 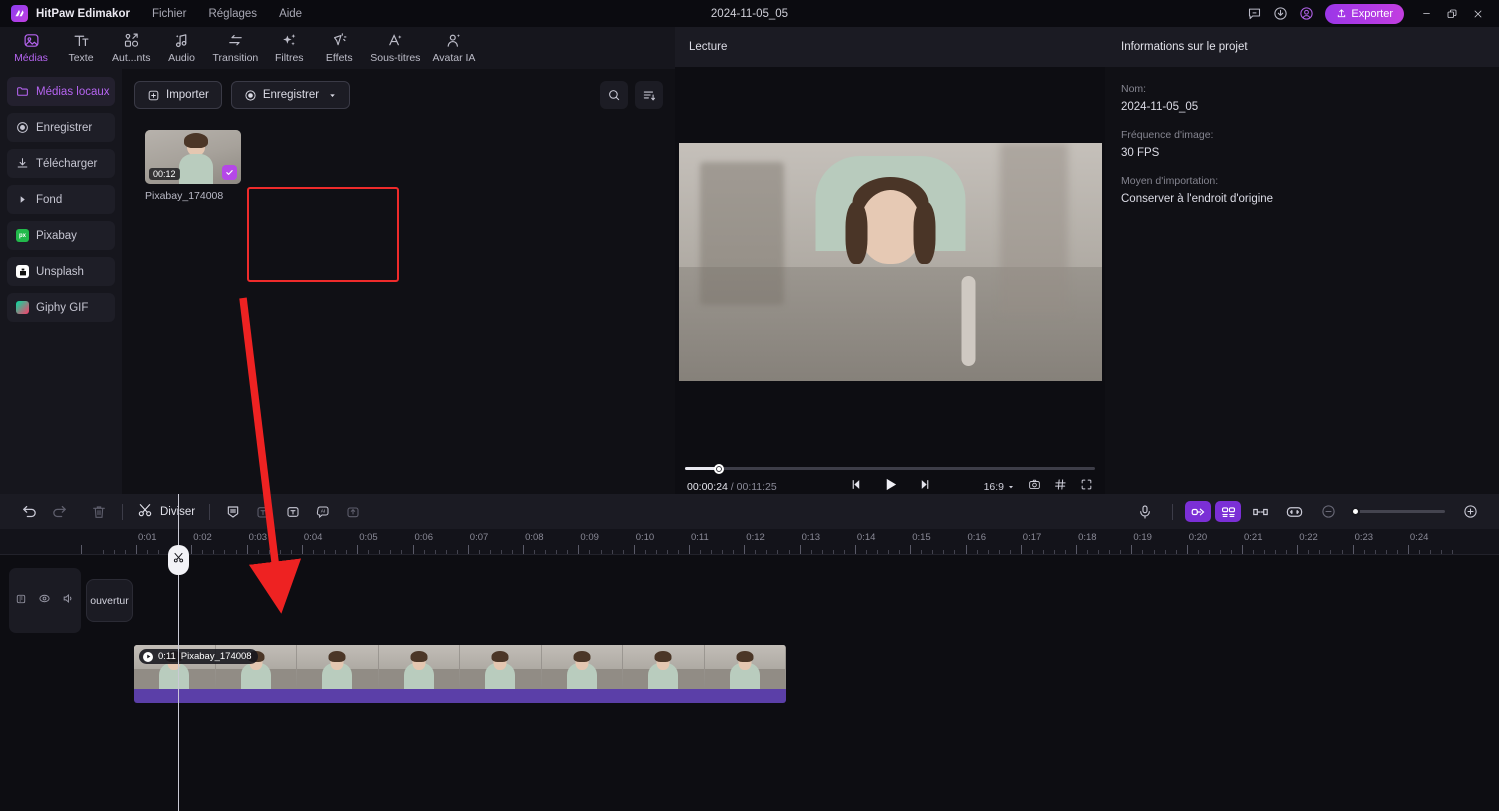 What do you see at coordinates (395, 48) in the screenshot?
I see `tab-sous-titres: Sous-titres` at bounding box center [395, 48].